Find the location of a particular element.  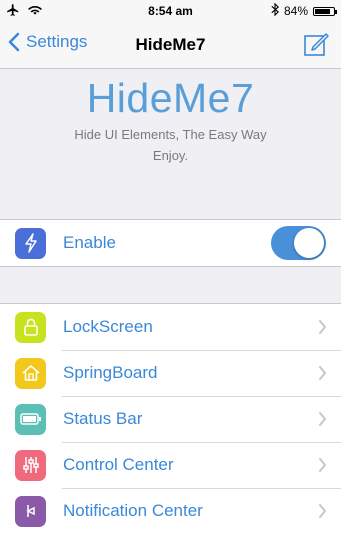

home-icon is located at coordinates (30, 373).